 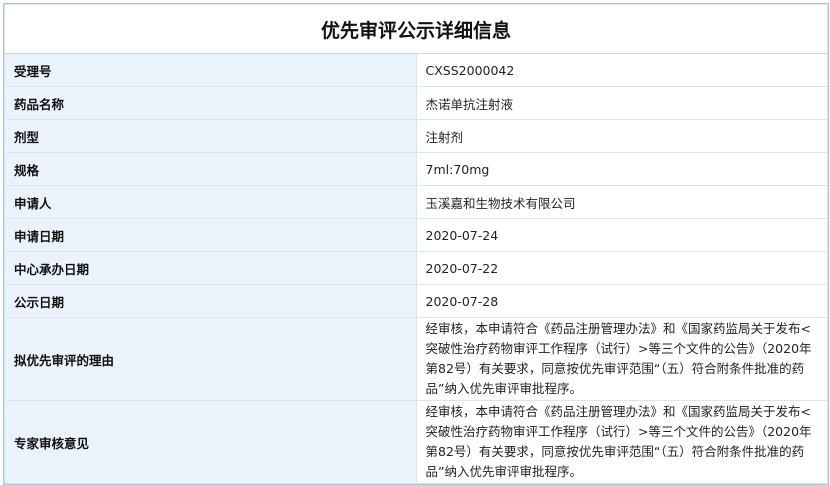 What do you see at coordinates (621, 235) in the screenshot?
I see `field-value-application-date: 2020-07-24` at bounding box center [621, 235].